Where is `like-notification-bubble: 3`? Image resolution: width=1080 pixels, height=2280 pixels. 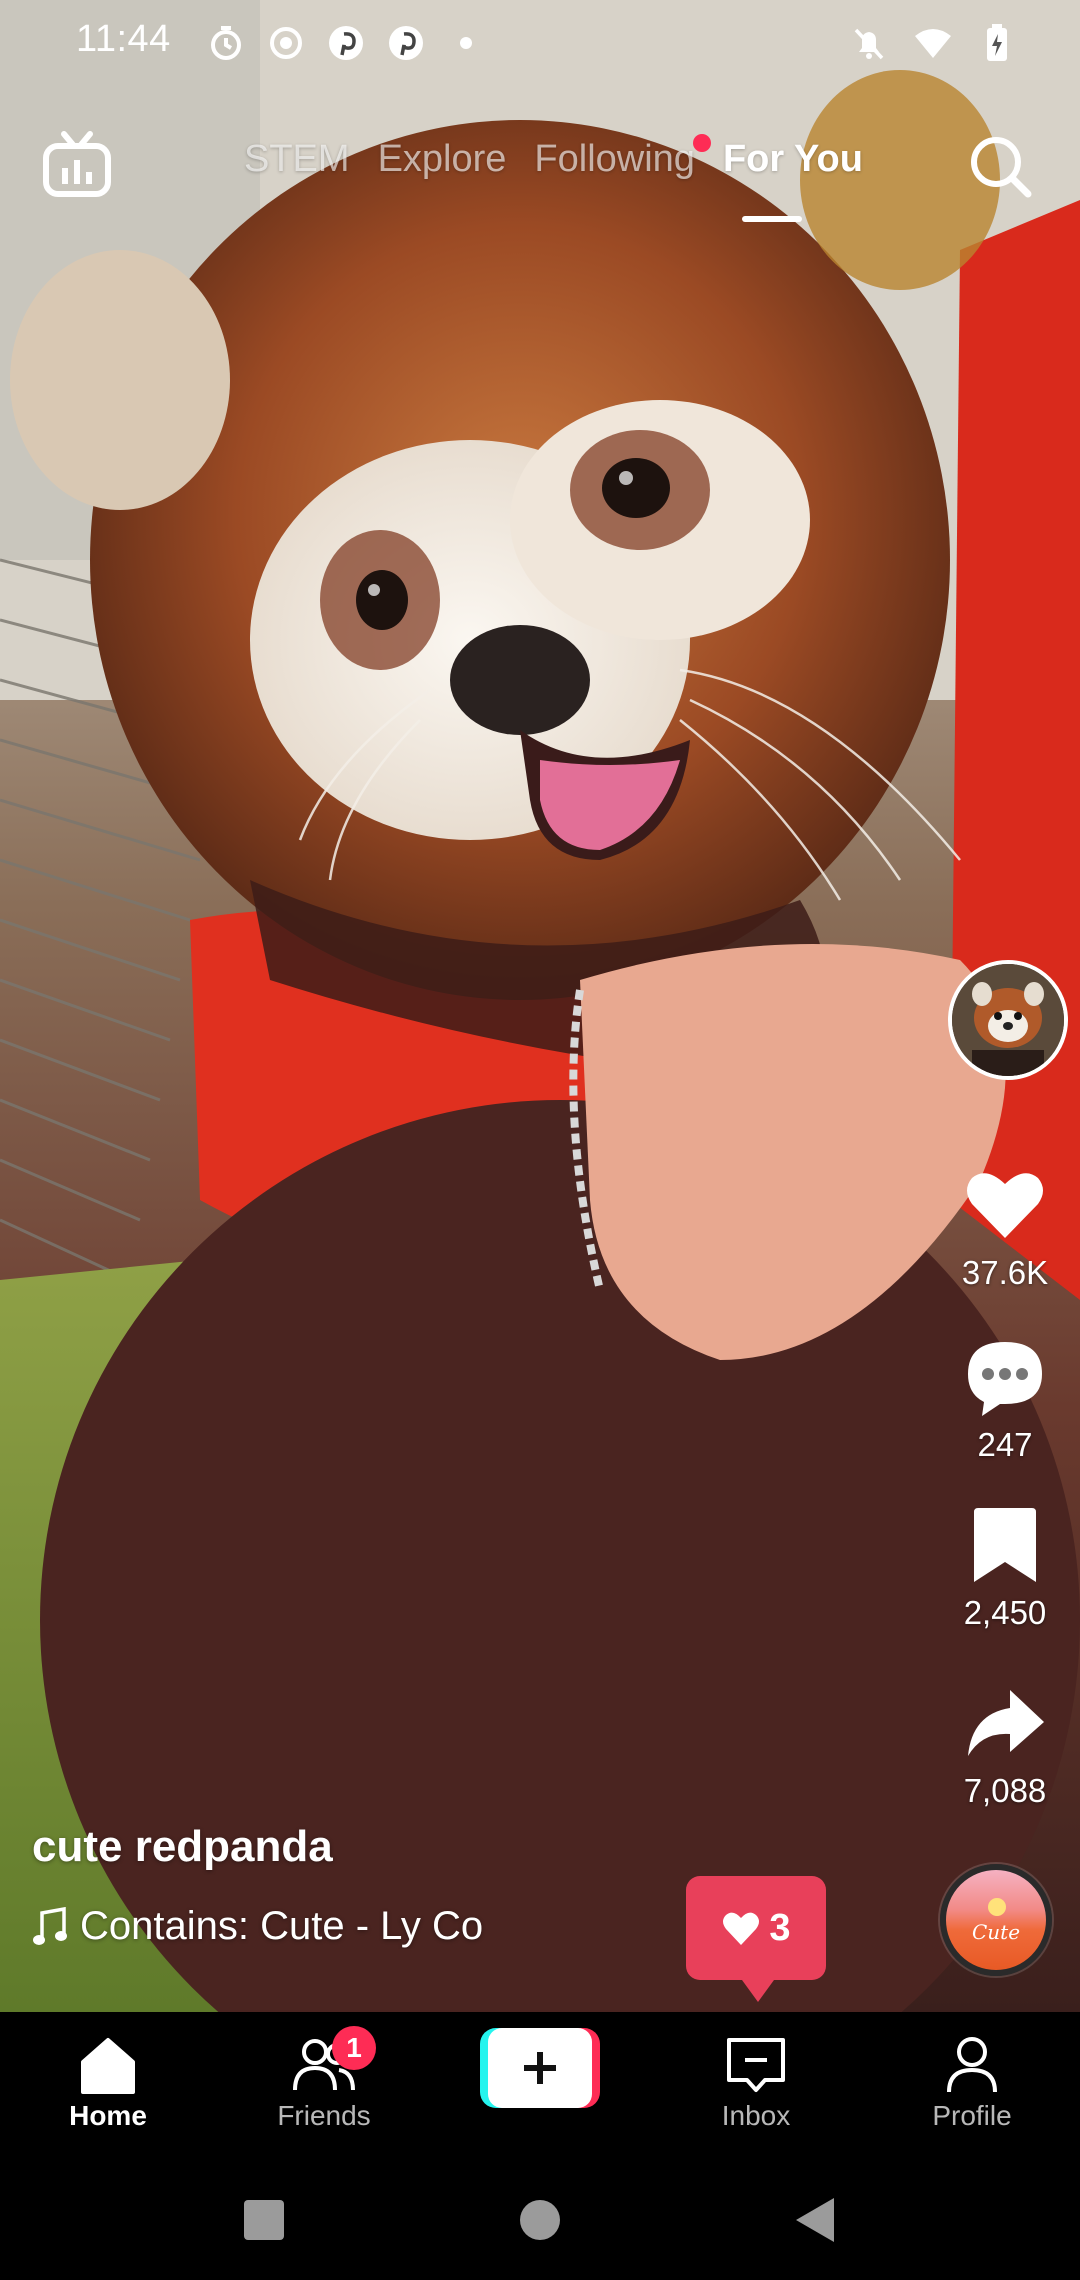 like-notification-bubble: 3 is located at coordinates (756, 1939).